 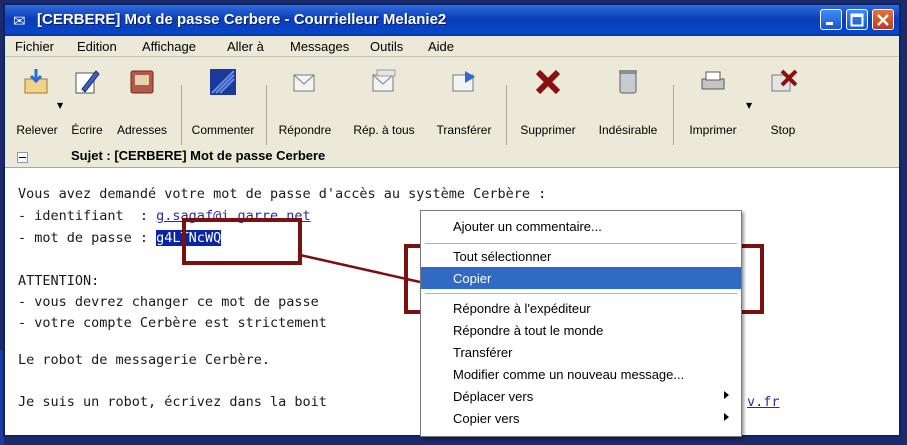 What do you see at coordinates (581, 256) in the screenshot?
I see `ctx-tout-selectionner: Tout sélectionner` at bounding box center [581, 256].